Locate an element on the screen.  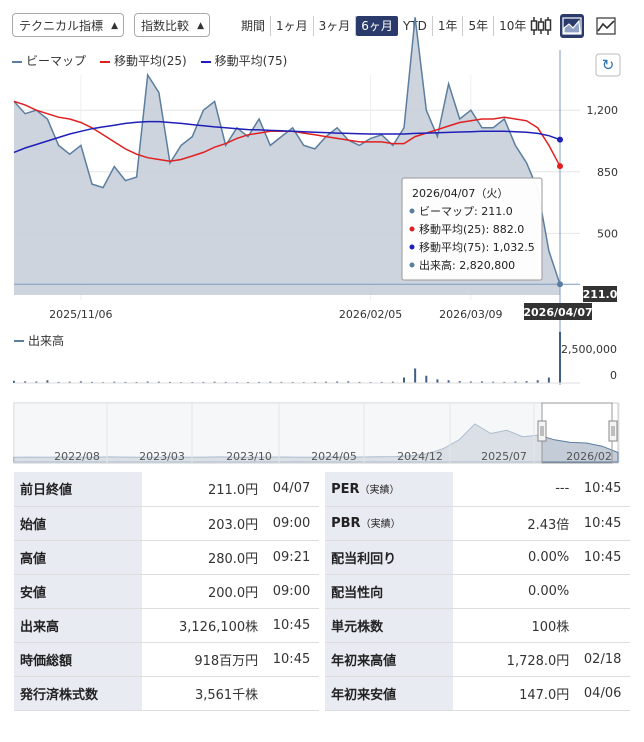
navigator-tick-label: 2025/07 is located at coordinates (504, 456).